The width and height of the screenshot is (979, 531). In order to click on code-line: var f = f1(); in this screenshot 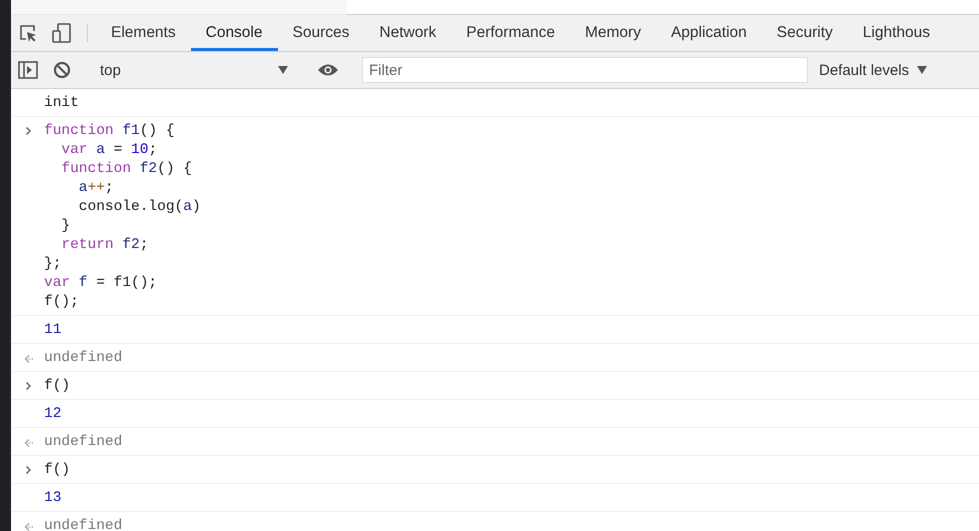, I will do `click(101, 283)`.